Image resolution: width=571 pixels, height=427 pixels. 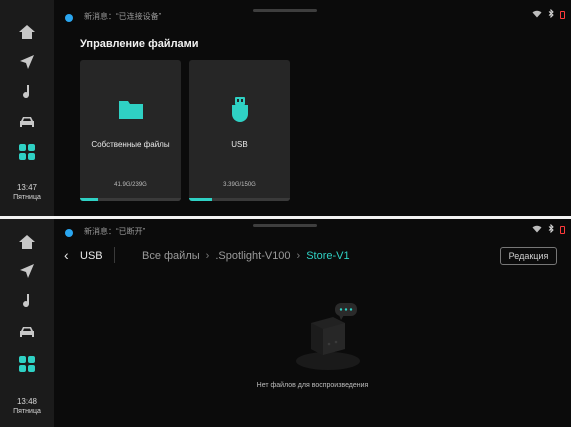 I want to click on card-label: Собственные файлы, so click(x=130, y=144).